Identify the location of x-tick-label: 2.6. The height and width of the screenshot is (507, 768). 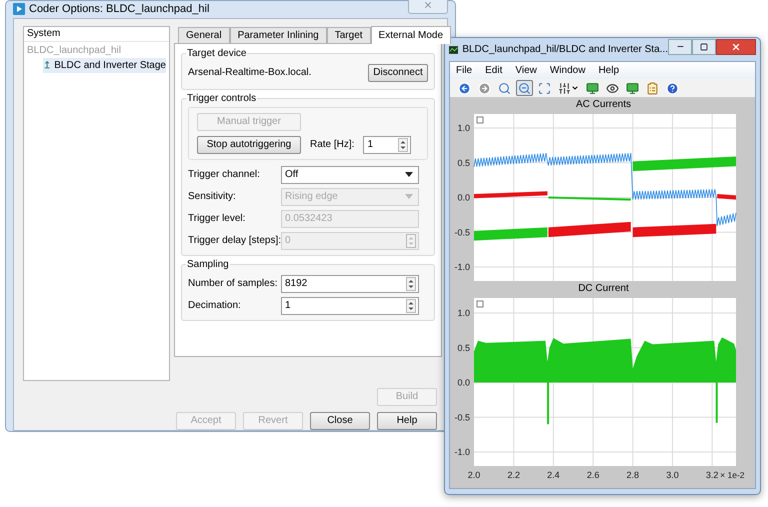
(593, 475).